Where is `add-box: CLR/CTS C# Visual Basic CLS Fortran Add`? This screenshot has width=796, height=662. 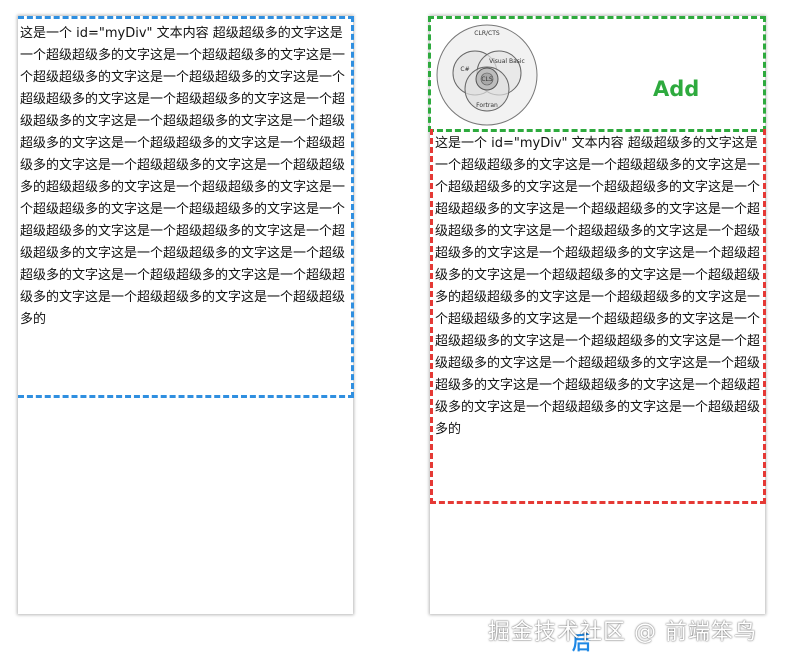 add-box: CLR/CTS C# Visual Basic CLS Fortran Add is located at coordinates (597, 74).